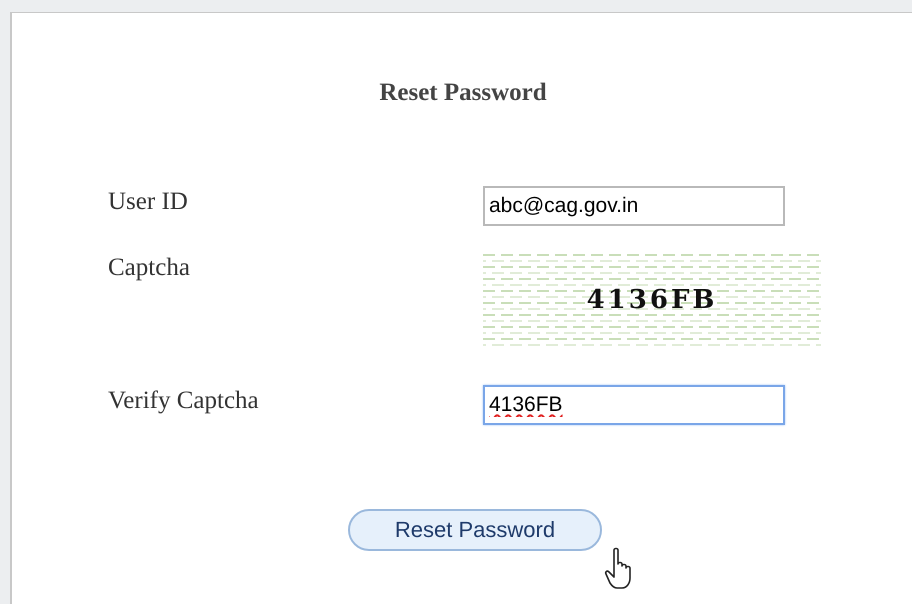 This screenshot has width=912, height=604. What do you see at coordinates (634, 405) in the screenshot?
I see `input-field: 4136FB` at bounding box center [634, 405].